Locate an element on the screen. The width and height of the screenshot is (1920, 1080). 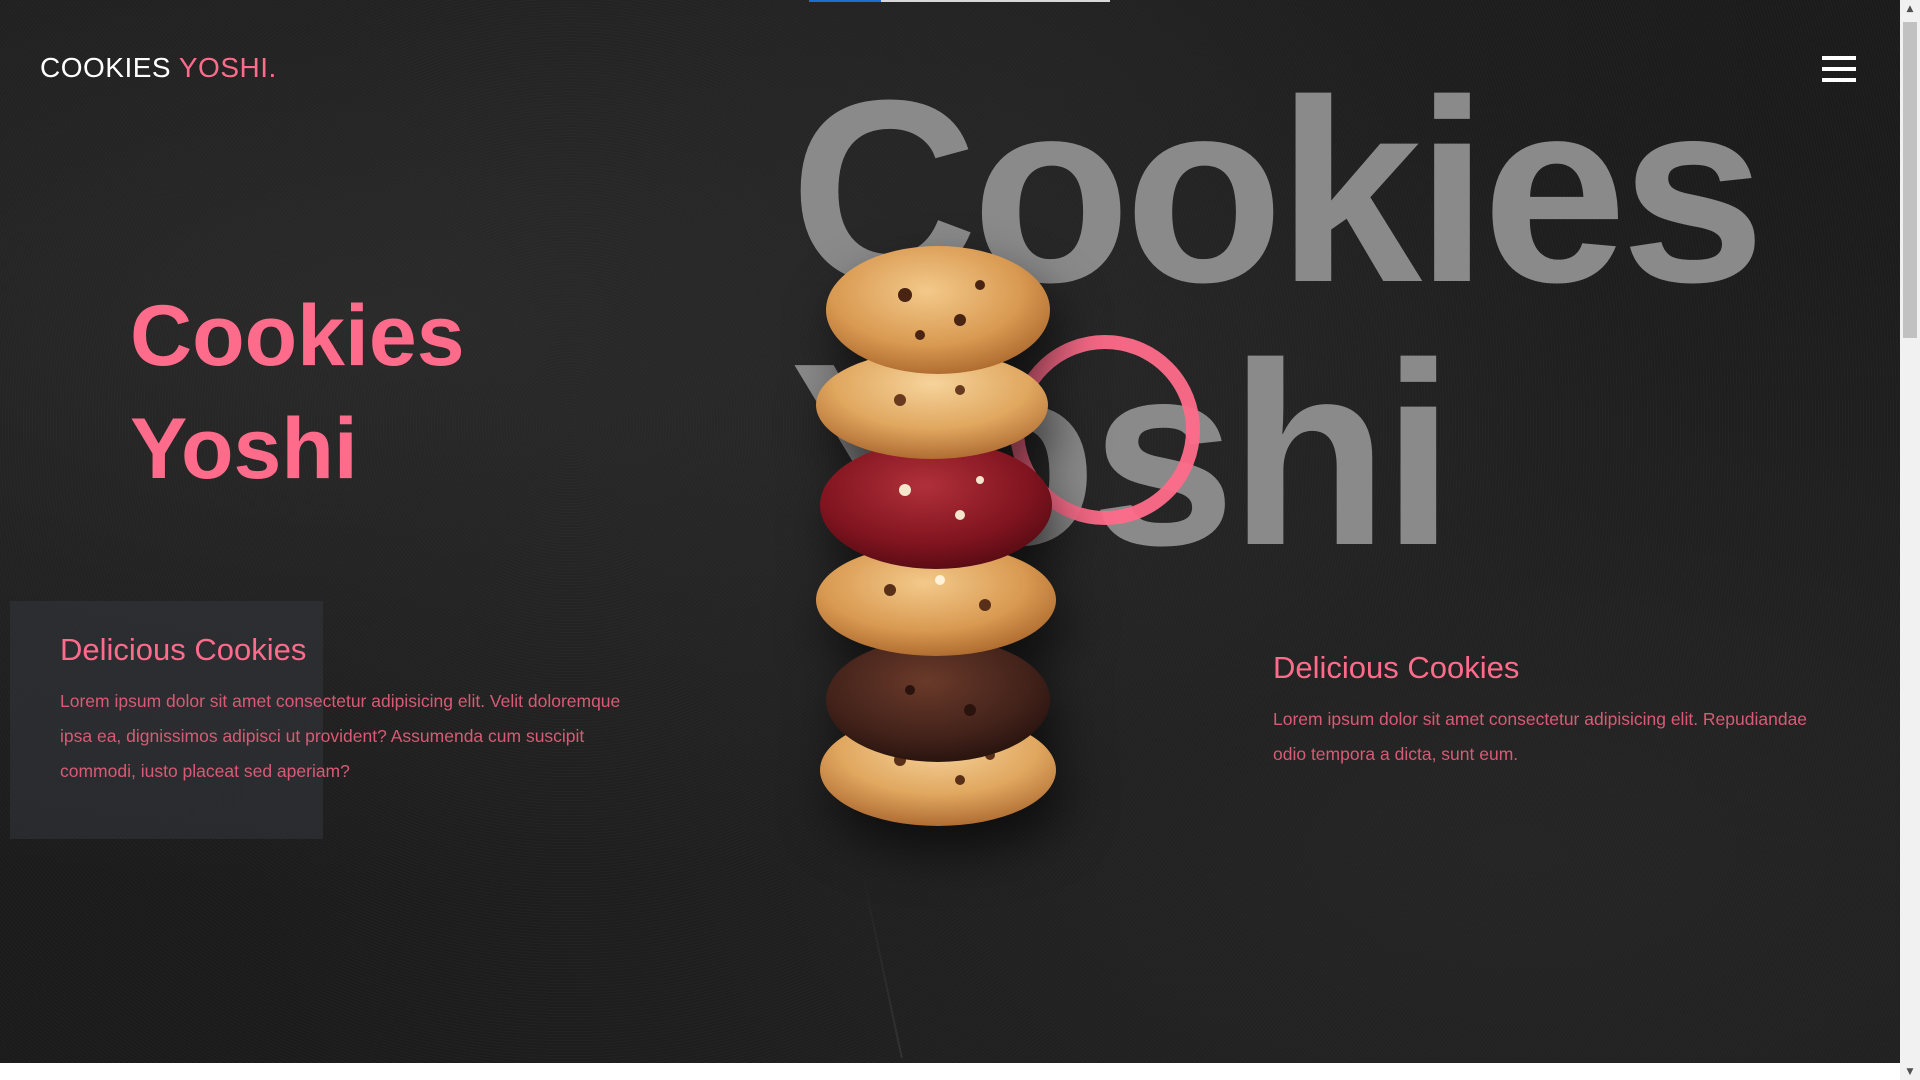
right-info-heading: Delicious Cookies is located at coordinates (1396, 667).